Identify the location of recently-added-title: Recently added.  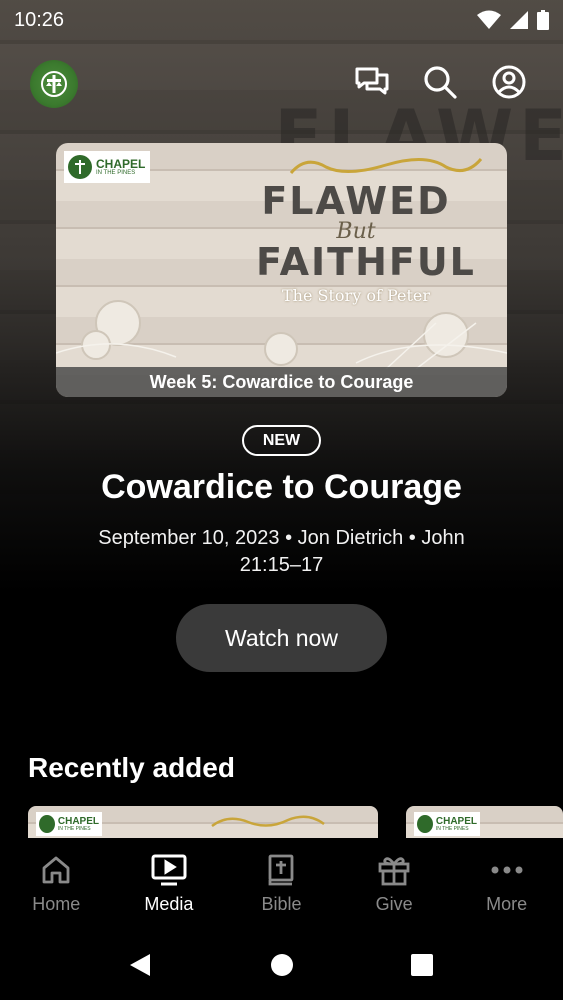
(131, 767).